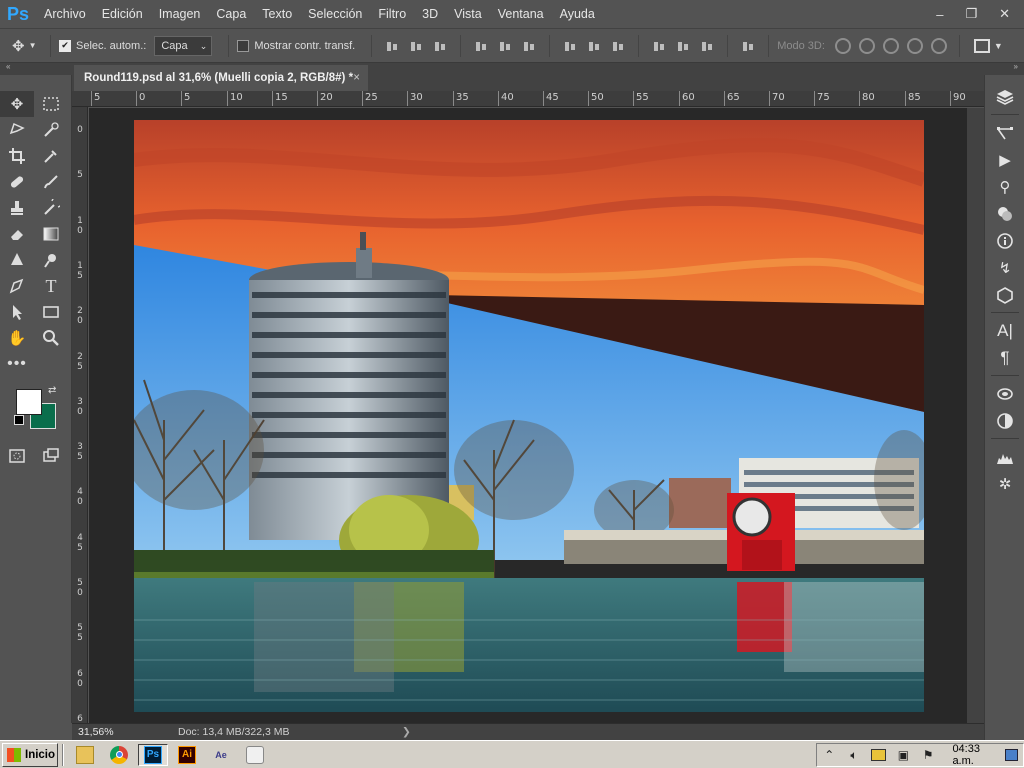 This screenshot has width=1024, height=768. What do you see at coordinates (440, 46) in the screenshot?
I see `align-bottom-icon` at bounding box center [440, 46].